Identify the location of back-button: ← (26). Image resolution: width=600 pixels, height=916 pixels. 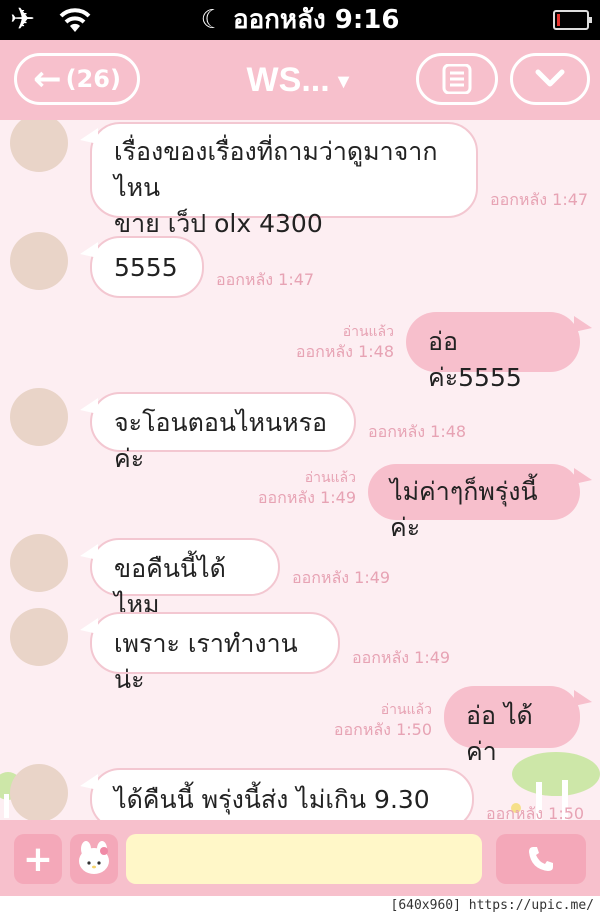
(77, 79).